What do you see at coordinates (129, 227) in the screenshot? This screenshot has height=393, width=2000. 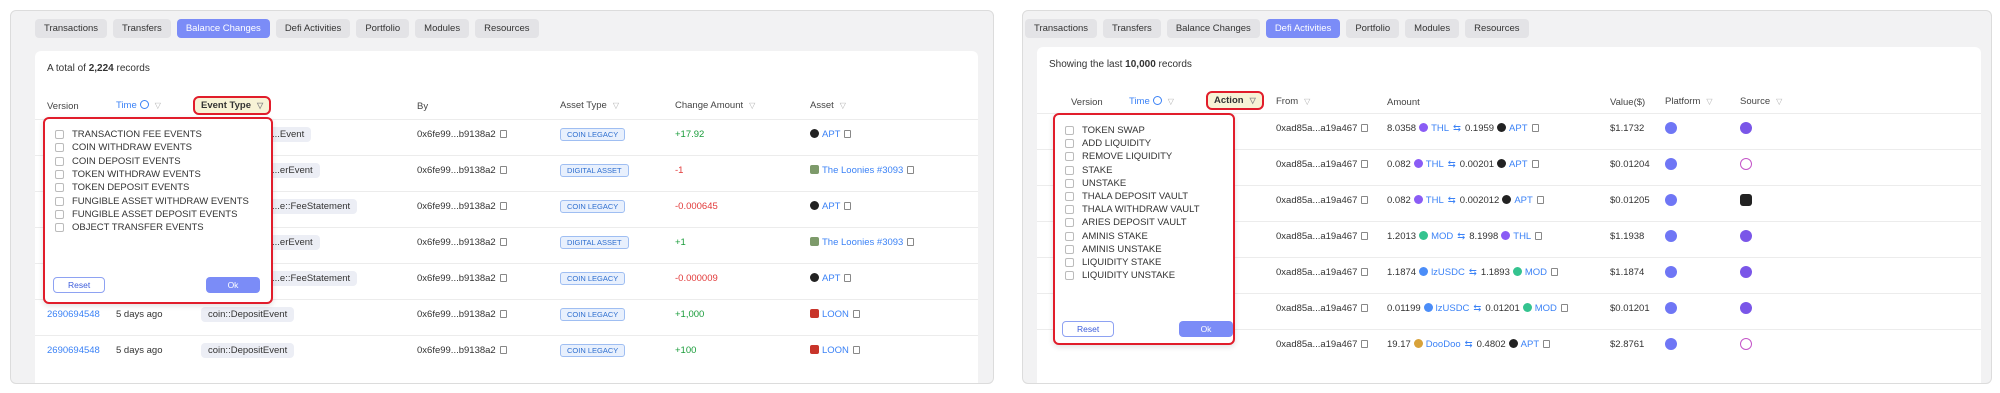 I see `filter-option-object-transfer-events: OBJECT TRANSFER EVENTS` at bounding box center [129, 227].